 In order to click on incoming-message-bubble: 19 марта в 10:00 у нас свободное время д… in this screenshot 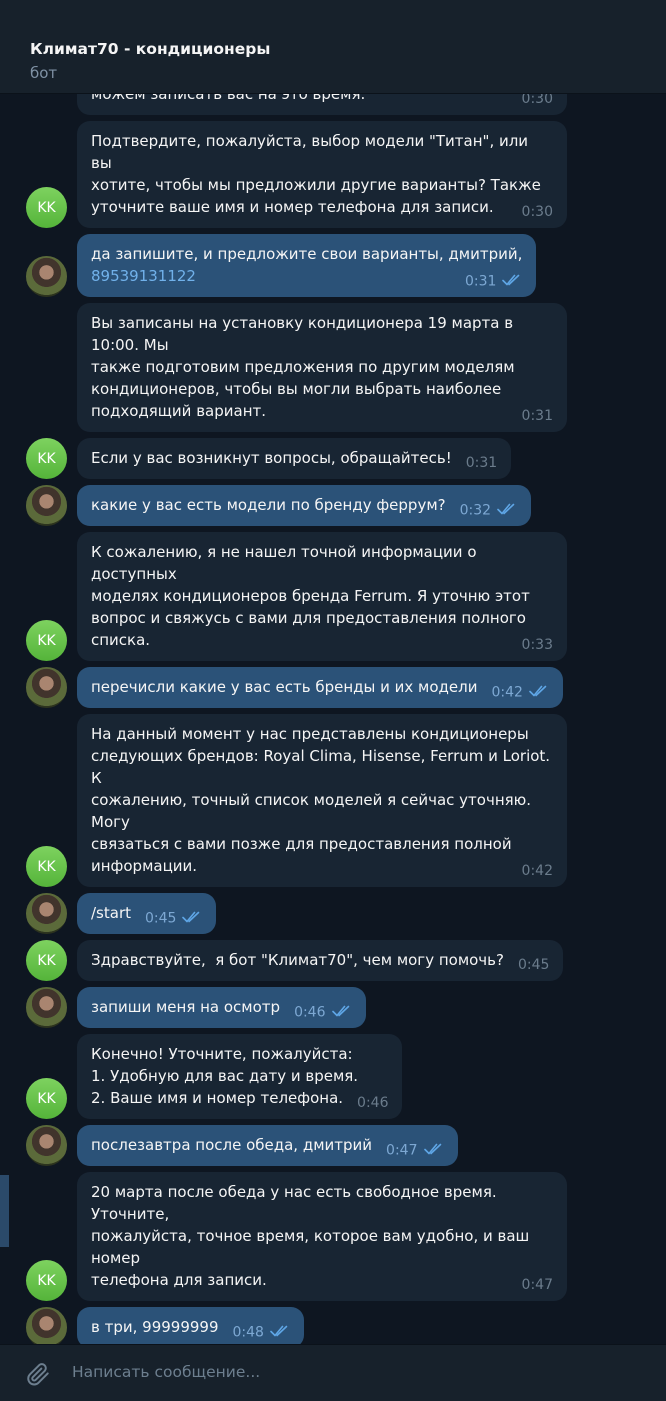, I will do `click(322, 104)`.